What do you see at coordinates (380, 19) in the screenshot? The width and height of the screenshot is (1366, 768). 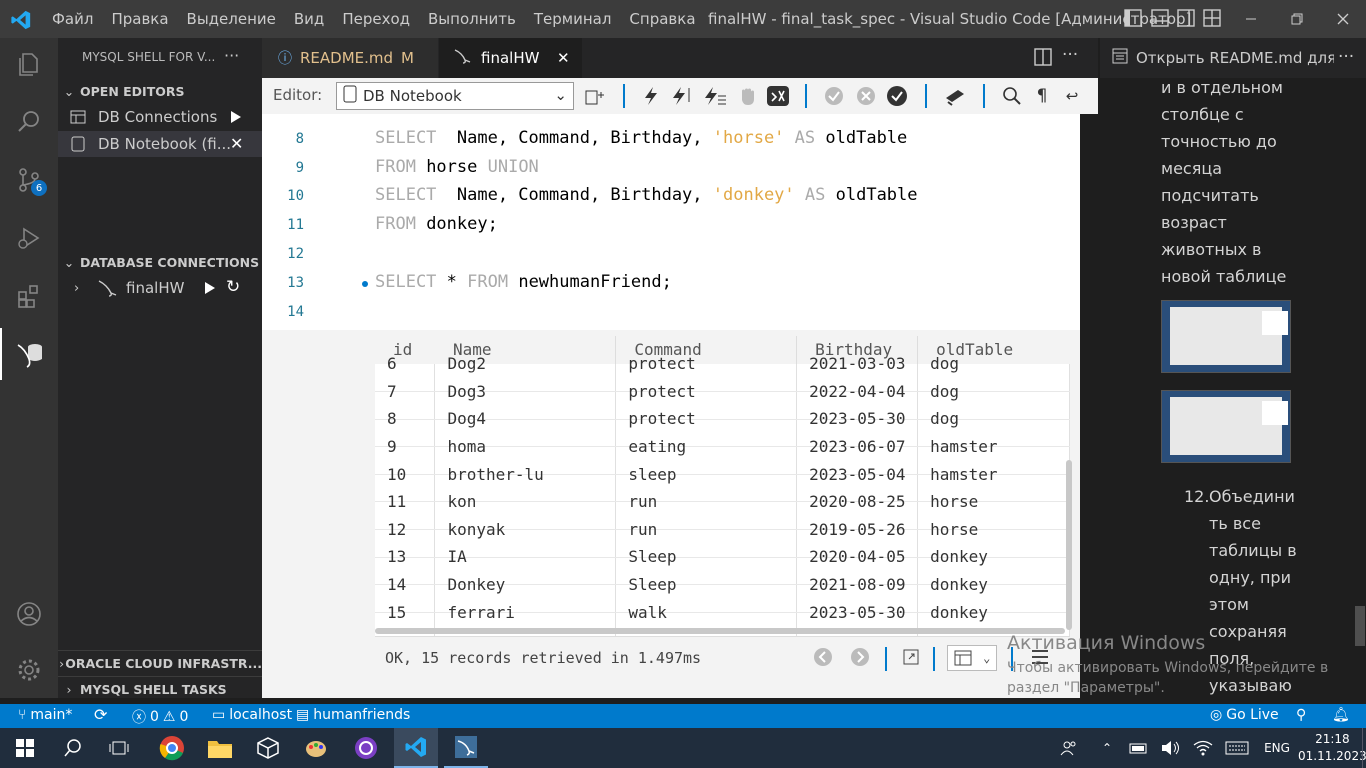 I see `menu-go: Переход` at bounding box center [380, 19].